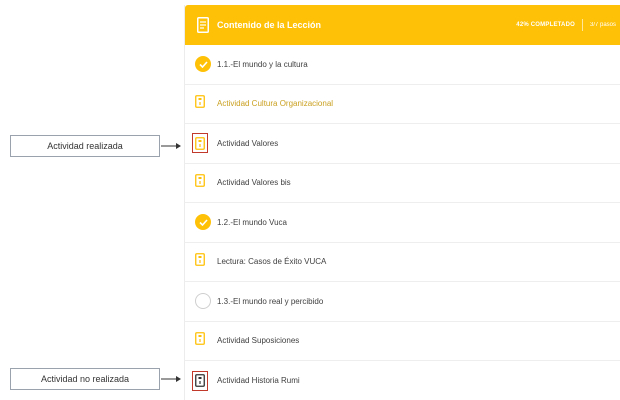 Image resolution: width=620 pixels, height=400 pixels. I want to click on lesson-item-actividad-suposiciones: Actividad Suposiciones, so click(402, 341).